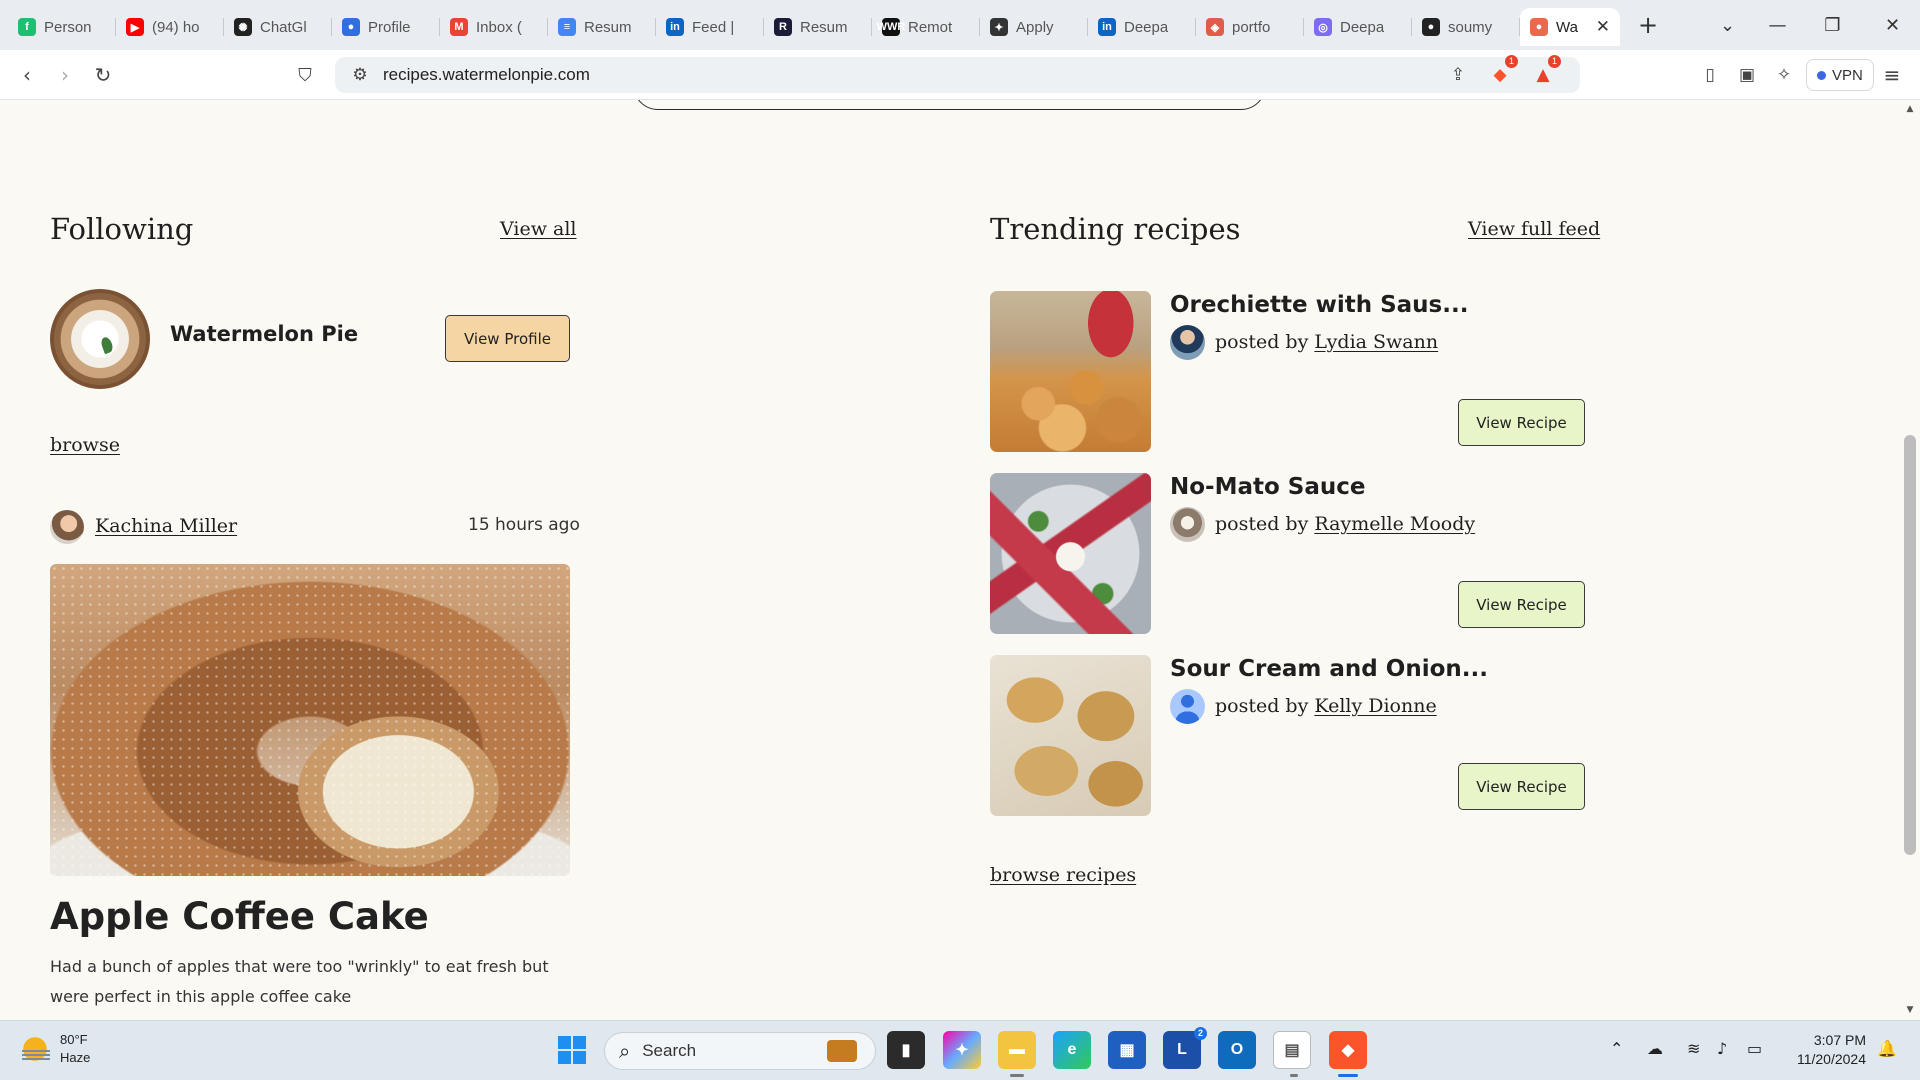  Describe the element at coordinates (75, 1049) in the screenshot. I see `weather-text: 80°F Haze` at that location.